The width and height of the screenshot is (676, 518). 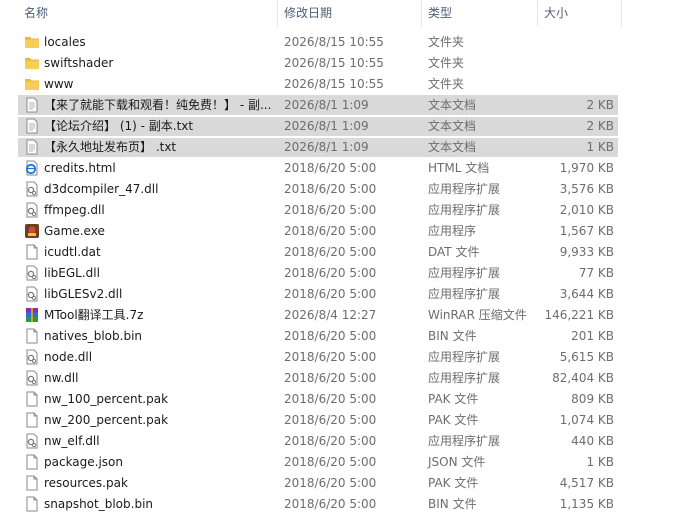 What do you see at coordinates (72, 441) in the screenshot?
I see `file-name: nw_elf.dll` at bounding box center [72, 441].